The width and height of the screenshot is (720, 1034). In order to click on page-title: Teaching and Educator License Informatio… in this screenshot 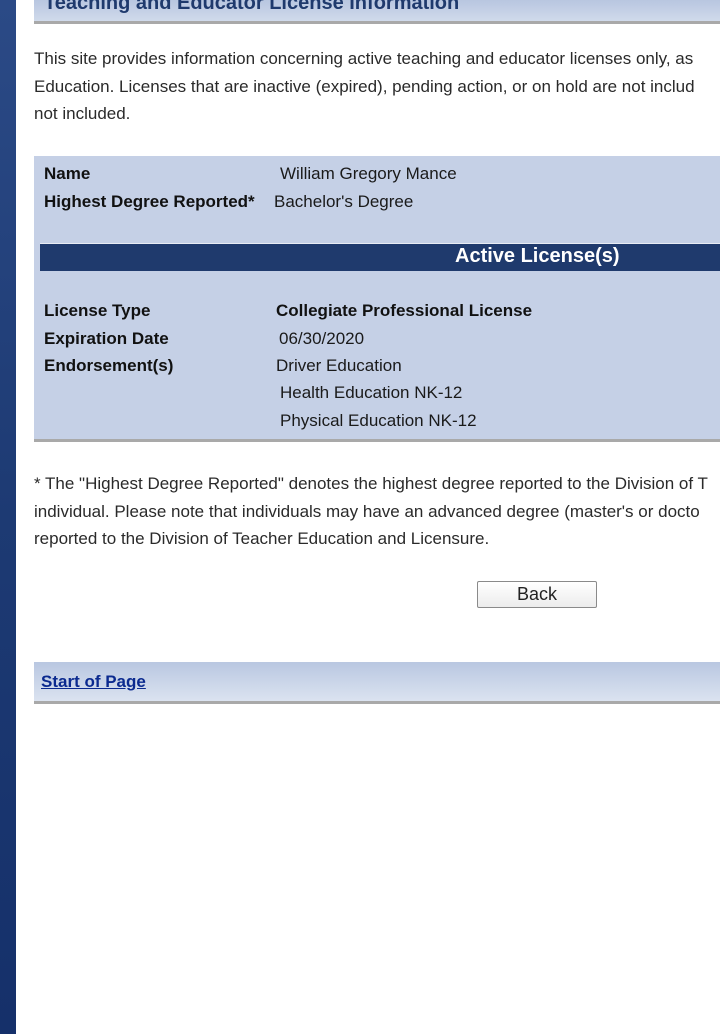, I will do `click(252, 7)`.